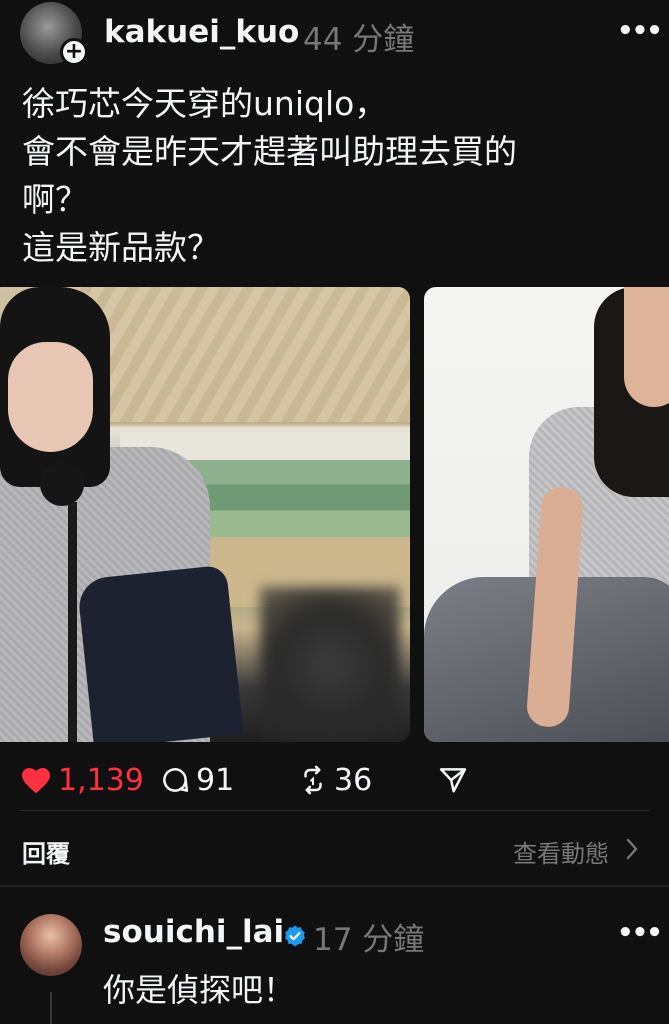 The image size is (669, 1024). I want to click on camera-blur, so click(330, 664).